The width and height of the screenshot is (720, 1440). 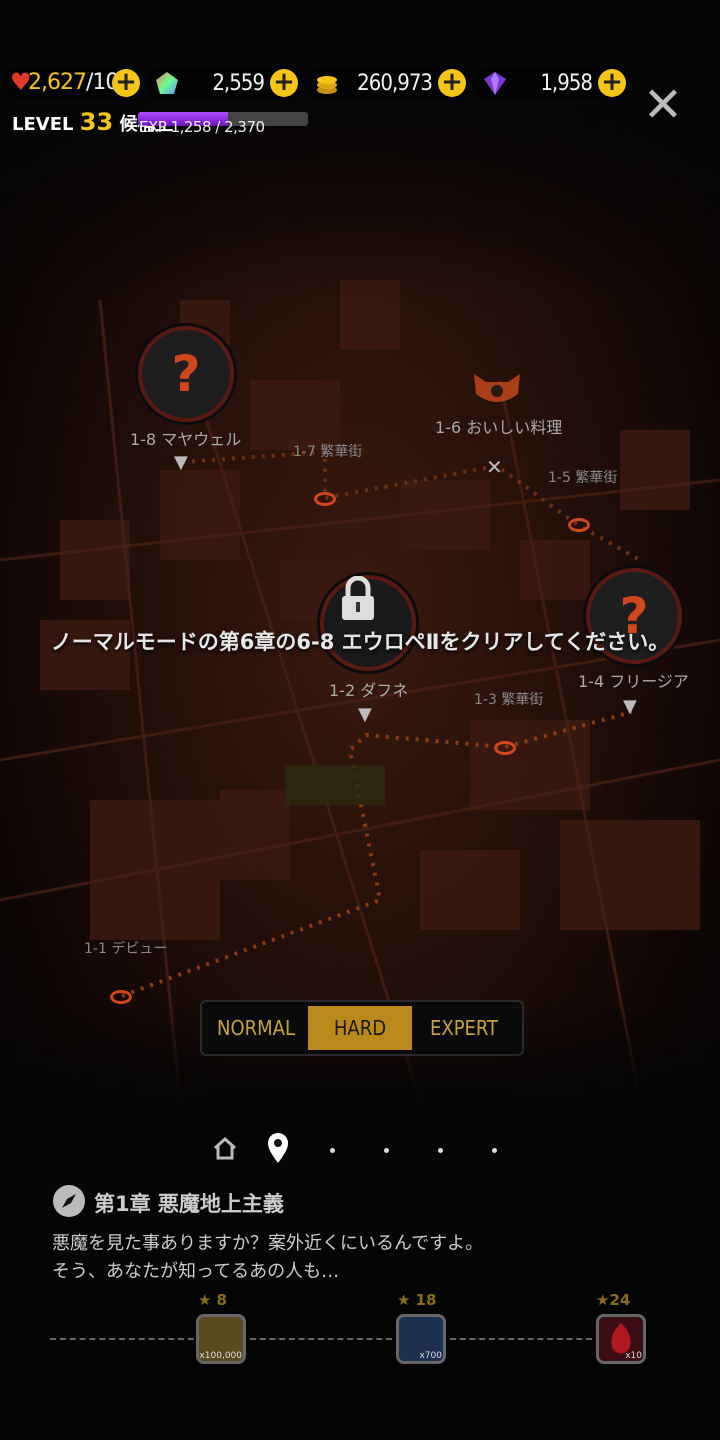 I want to click on crystal-counter: 1,958 +, so click(x=551, y=83).